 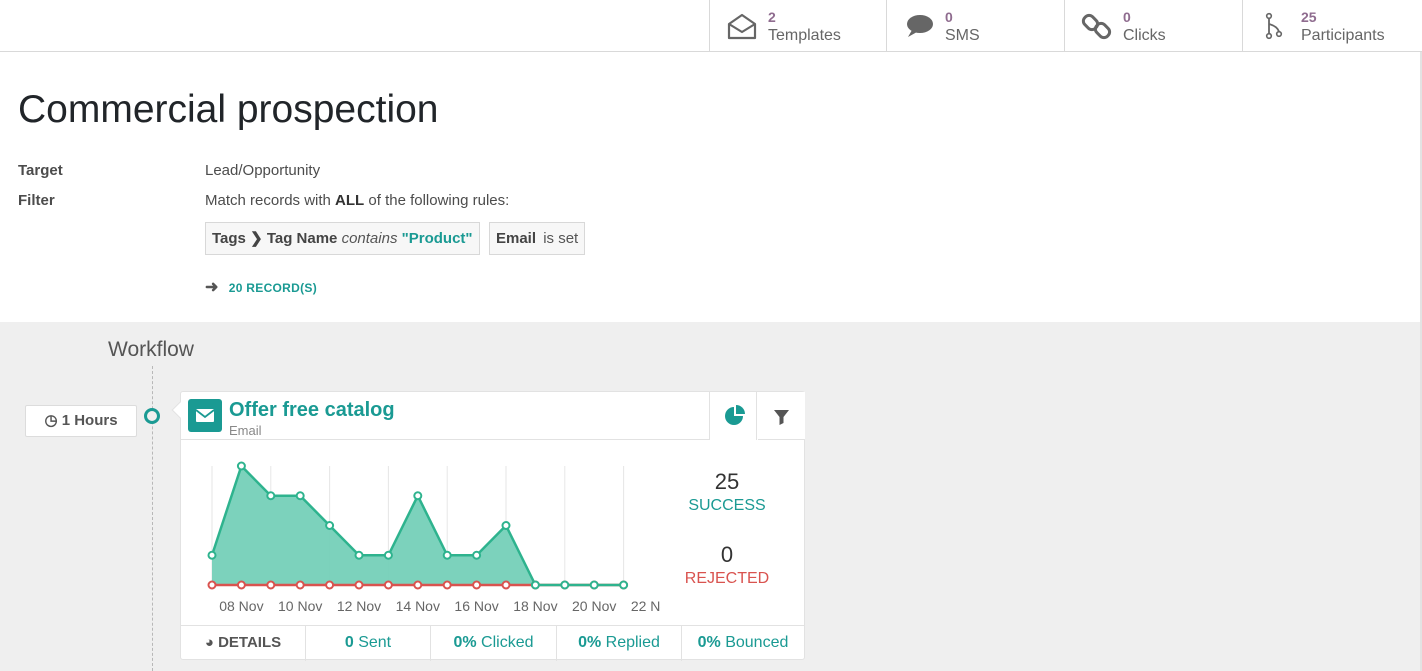 What do you see at coordinates (1144, 35) in the screenshot?
I see `clicks-label: Clicks` at bounding box center [1144, 35].